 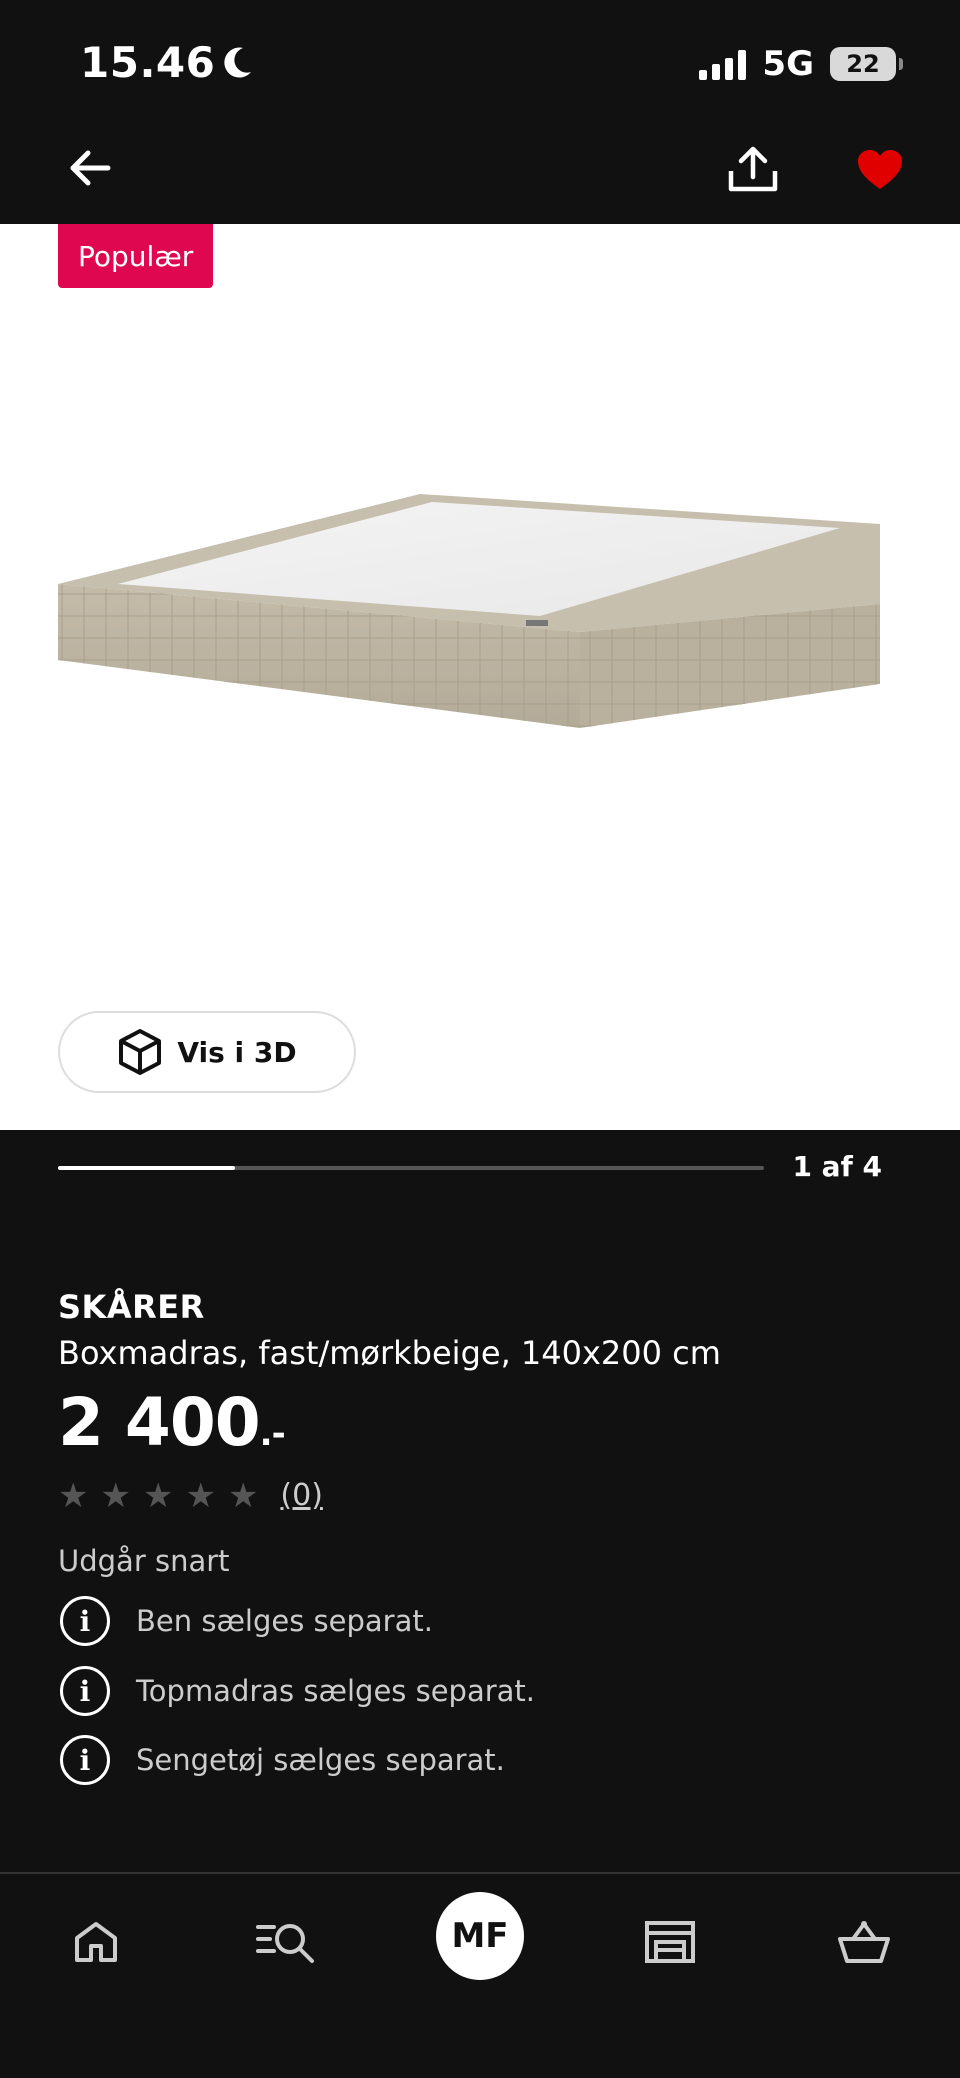 What do you see at coordinates (389, 1353) in the screenshot?
I see `product-description: Boxmadras, fast/mørkbeige, 140x200 cm` at bounding box center [389, 1353].